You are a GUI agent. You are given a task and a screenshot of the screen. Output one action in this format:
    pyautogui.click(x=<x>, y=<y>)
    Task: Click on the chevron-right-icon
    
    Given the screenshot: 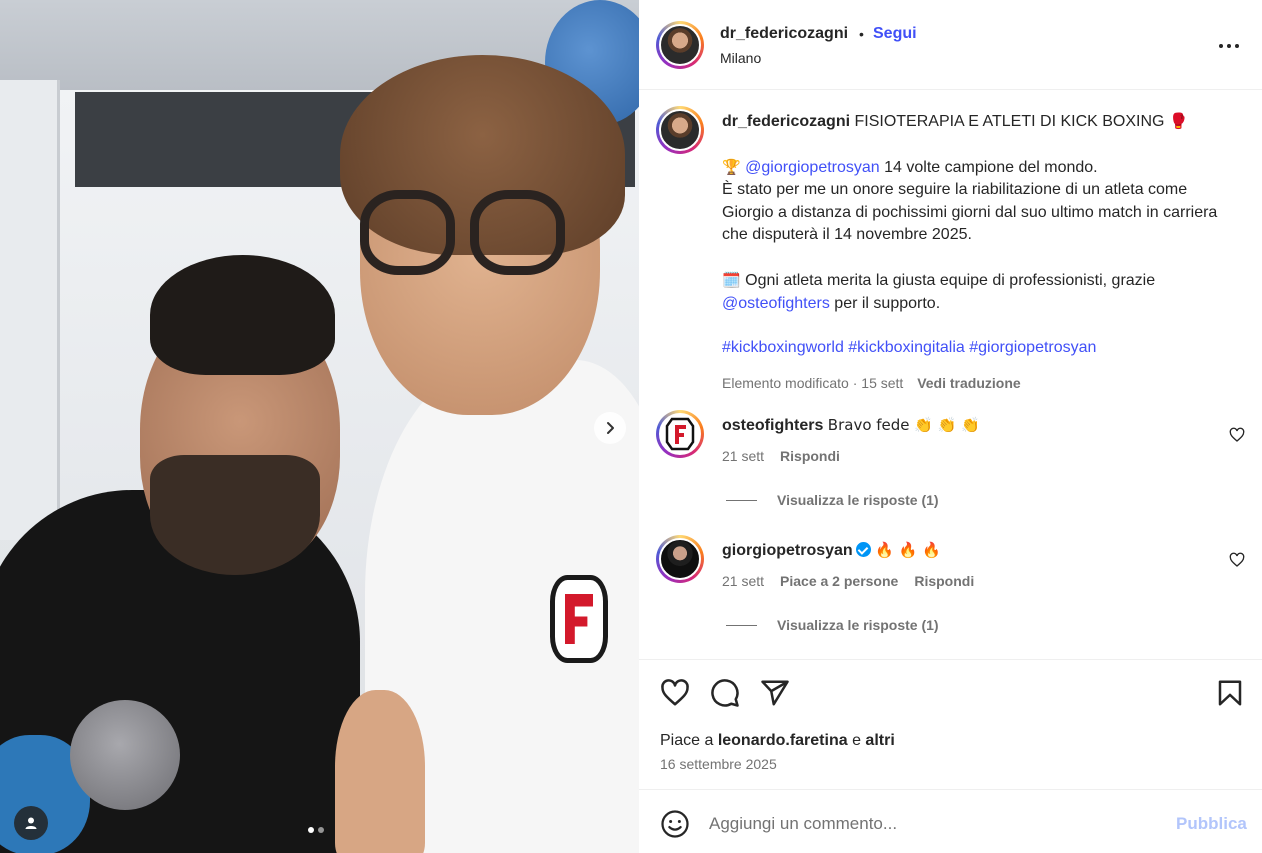 What is the action you would take?
    pyautogui.click(x=610, y=428)
    